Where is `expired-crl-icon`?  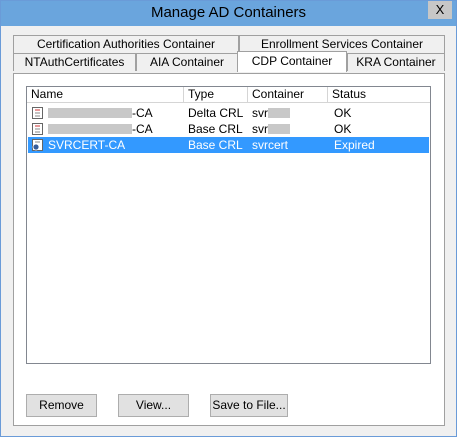 expired-crl-icon is located at coordinates (37, 145).